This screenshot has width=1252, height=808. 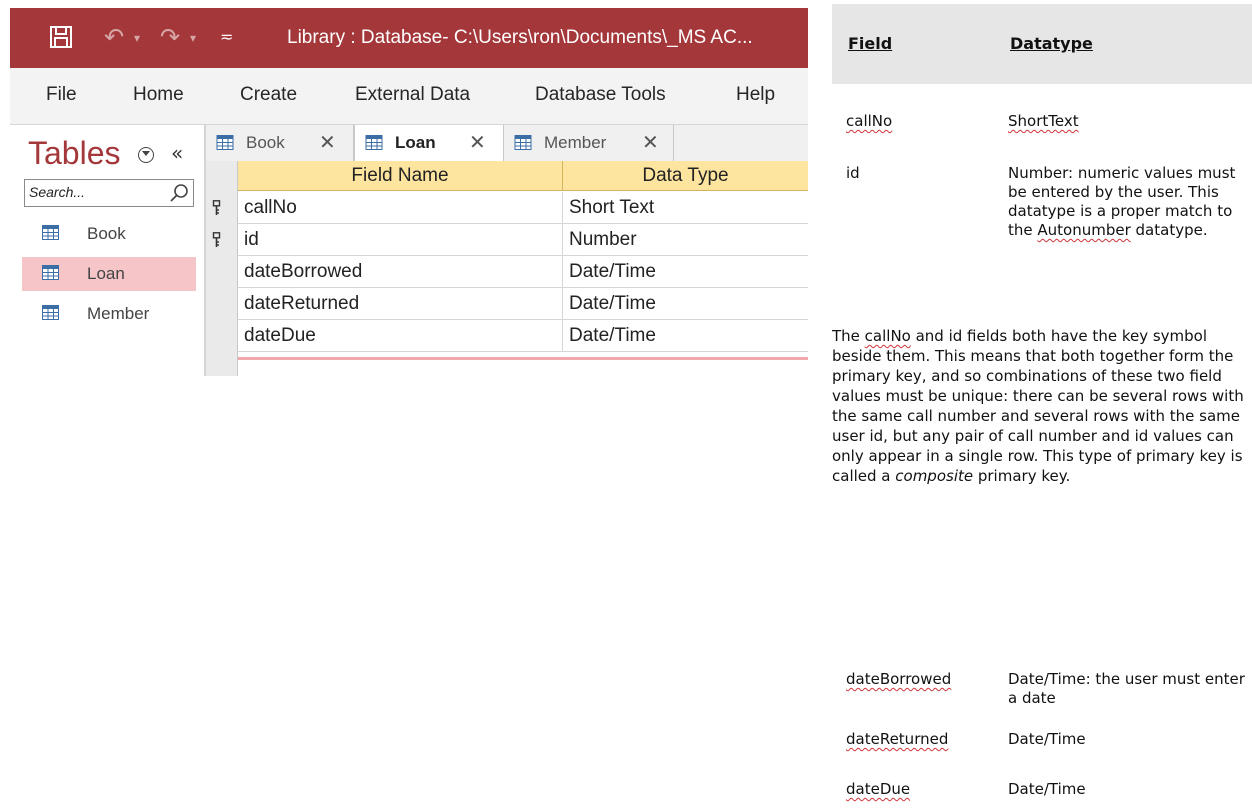 I want to click on doc-field-name: id, so click(x=853, y=173).